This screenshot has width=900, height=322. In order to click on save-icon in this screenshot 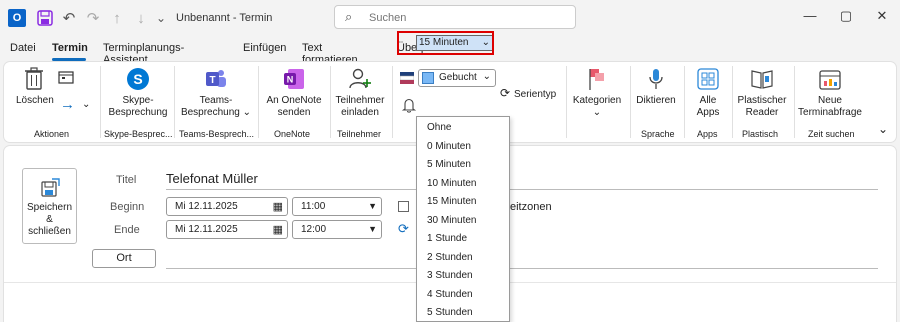, I will do `click(45, 18)`.